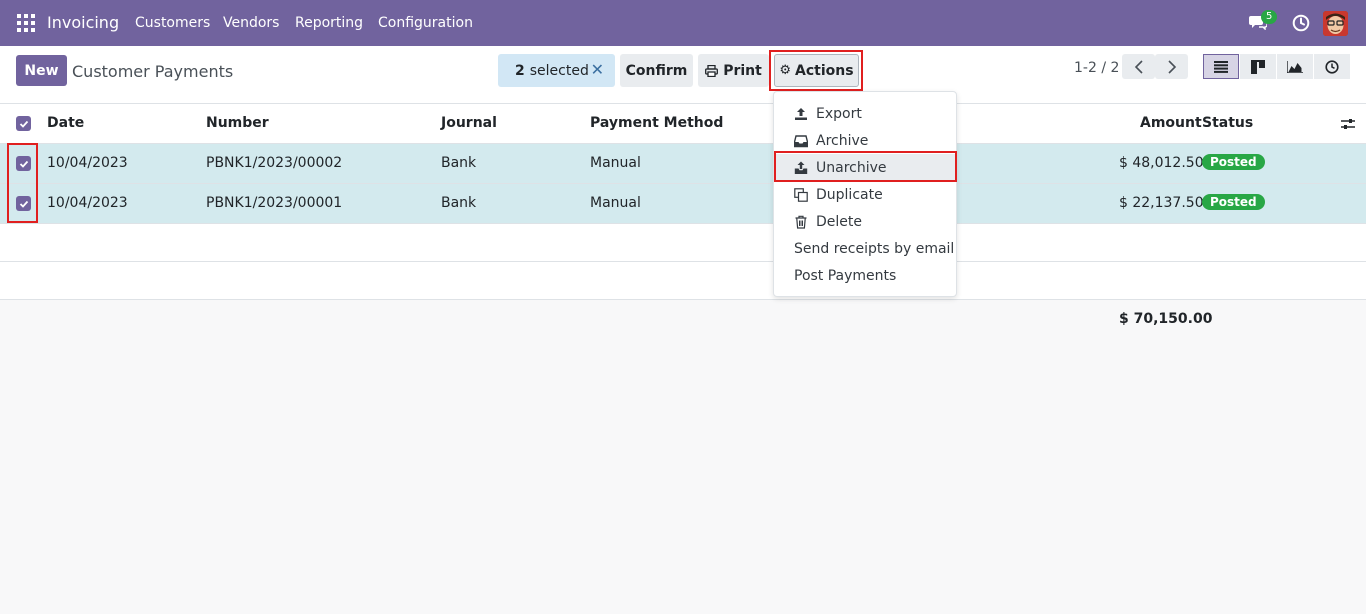 The height and width of the screenshot is (614, 1366). Describe the element at coordinates (839, 221) in the screenshot. I see `menu-item-label: Delete` at that location.